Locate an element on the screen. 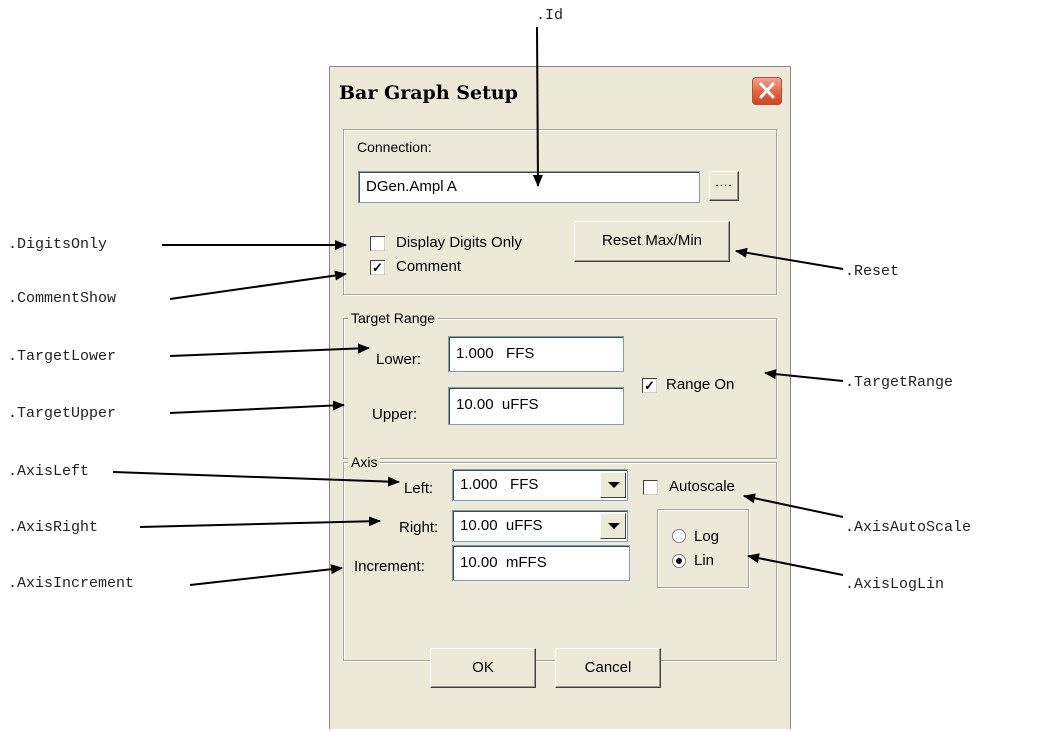  connection-input: DGen.Ampl A is located at coordinates (529, 187).